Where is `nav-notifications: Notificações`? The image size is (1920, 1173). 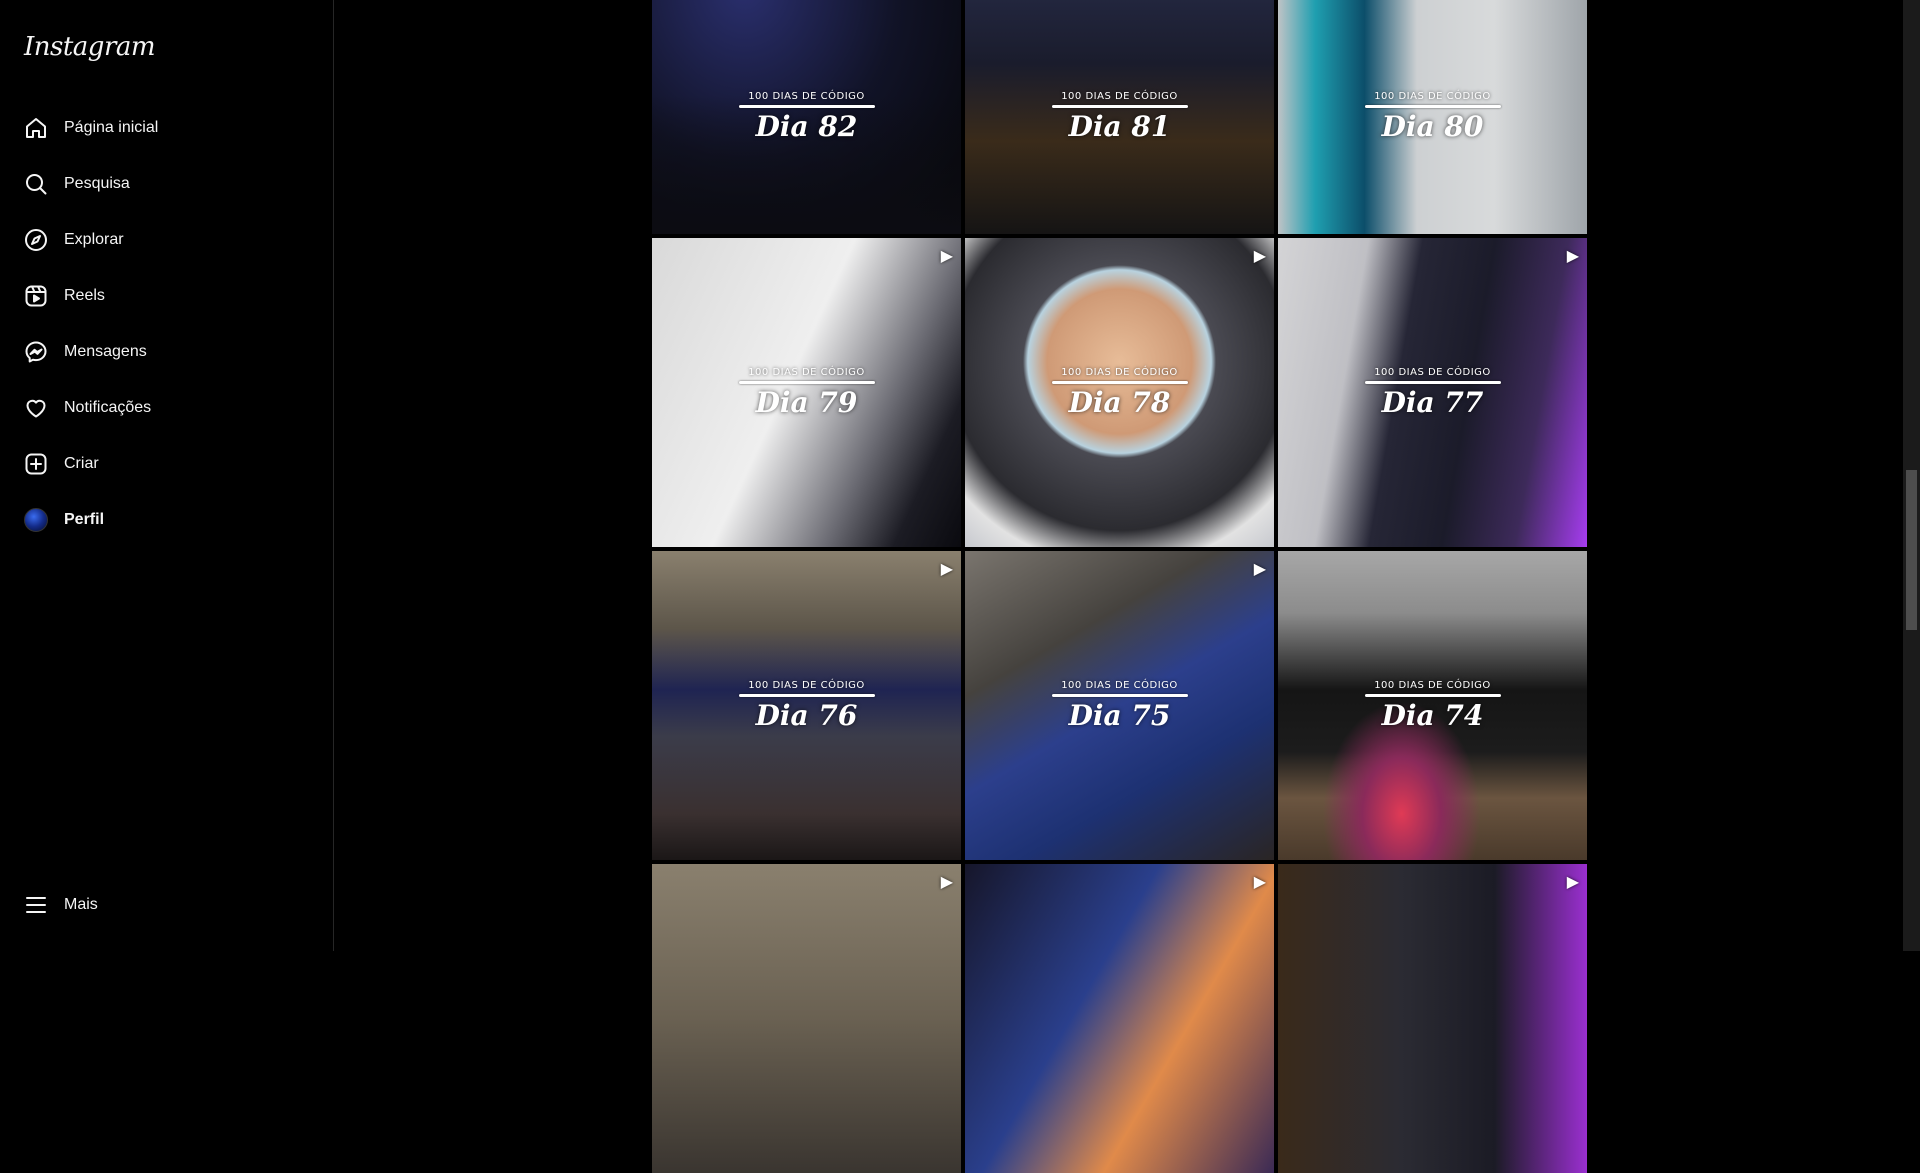 nav-notifications: Notificações is located at coordinates (165, 408).